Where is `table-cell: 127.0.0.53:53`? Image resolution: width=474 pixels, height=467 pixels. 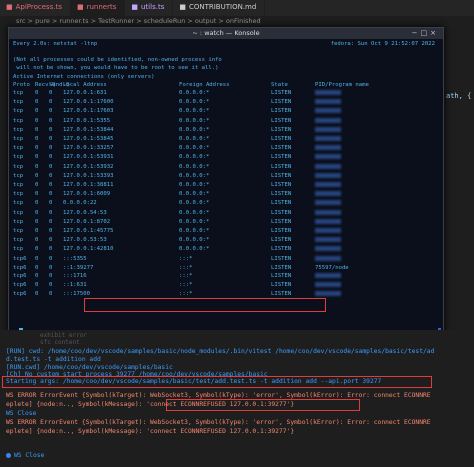 table-cell: 127.0.0.53:53 is located at coordinates (85, 240).